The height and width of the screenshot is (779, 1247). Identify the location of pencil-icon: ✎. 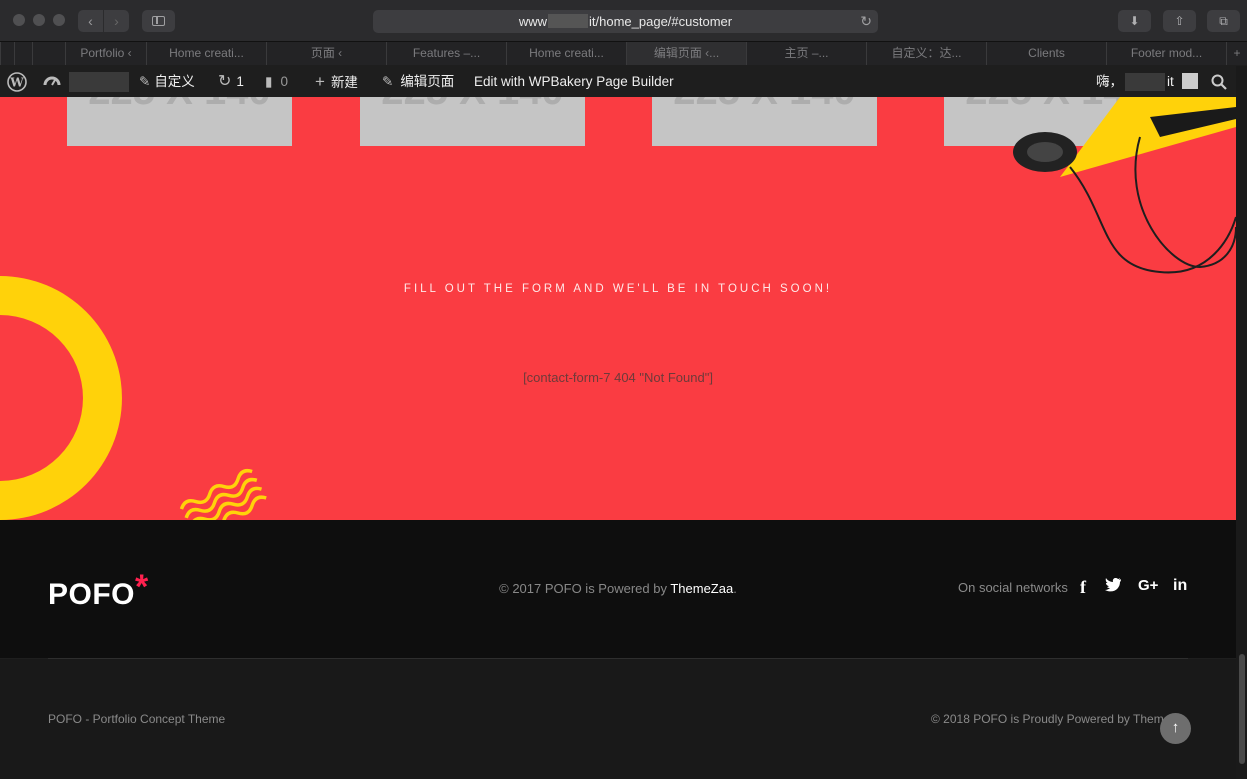
(388, 81).